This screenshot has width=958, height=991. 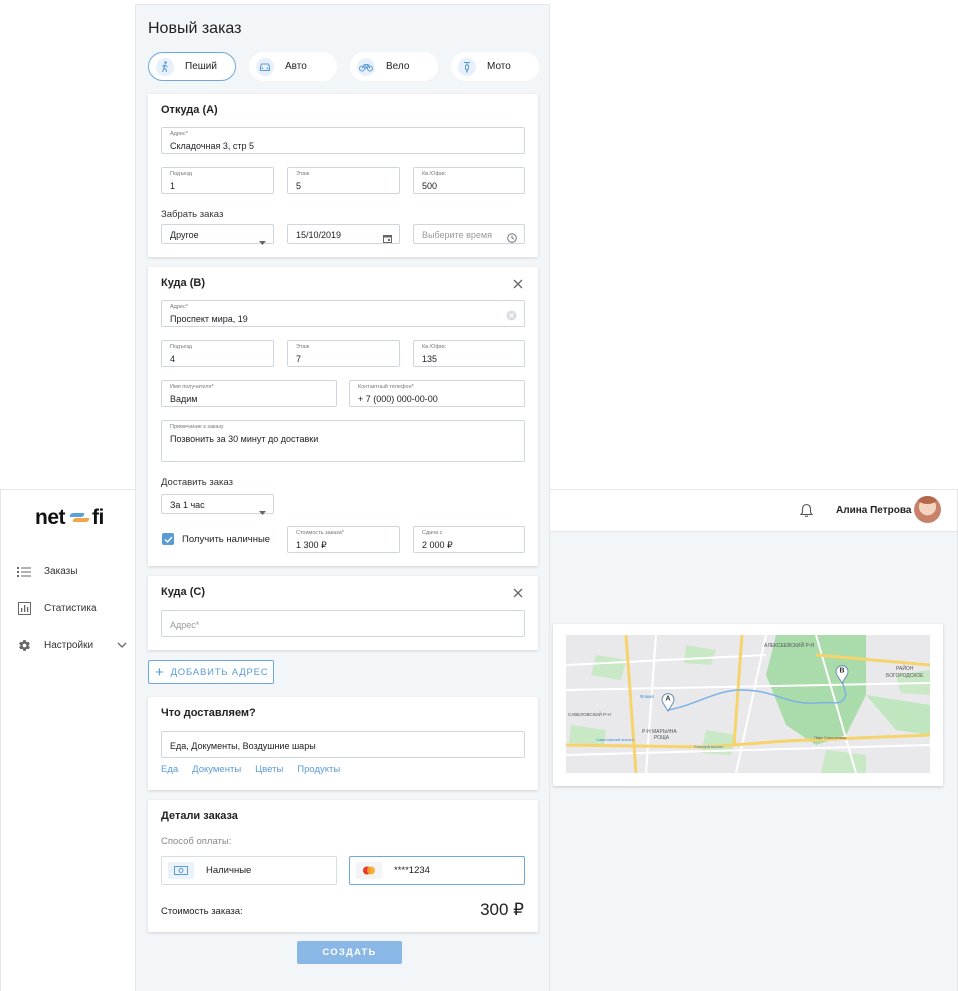 I want to click on field-label: Имя получателя*, so click(x=192, y=387).